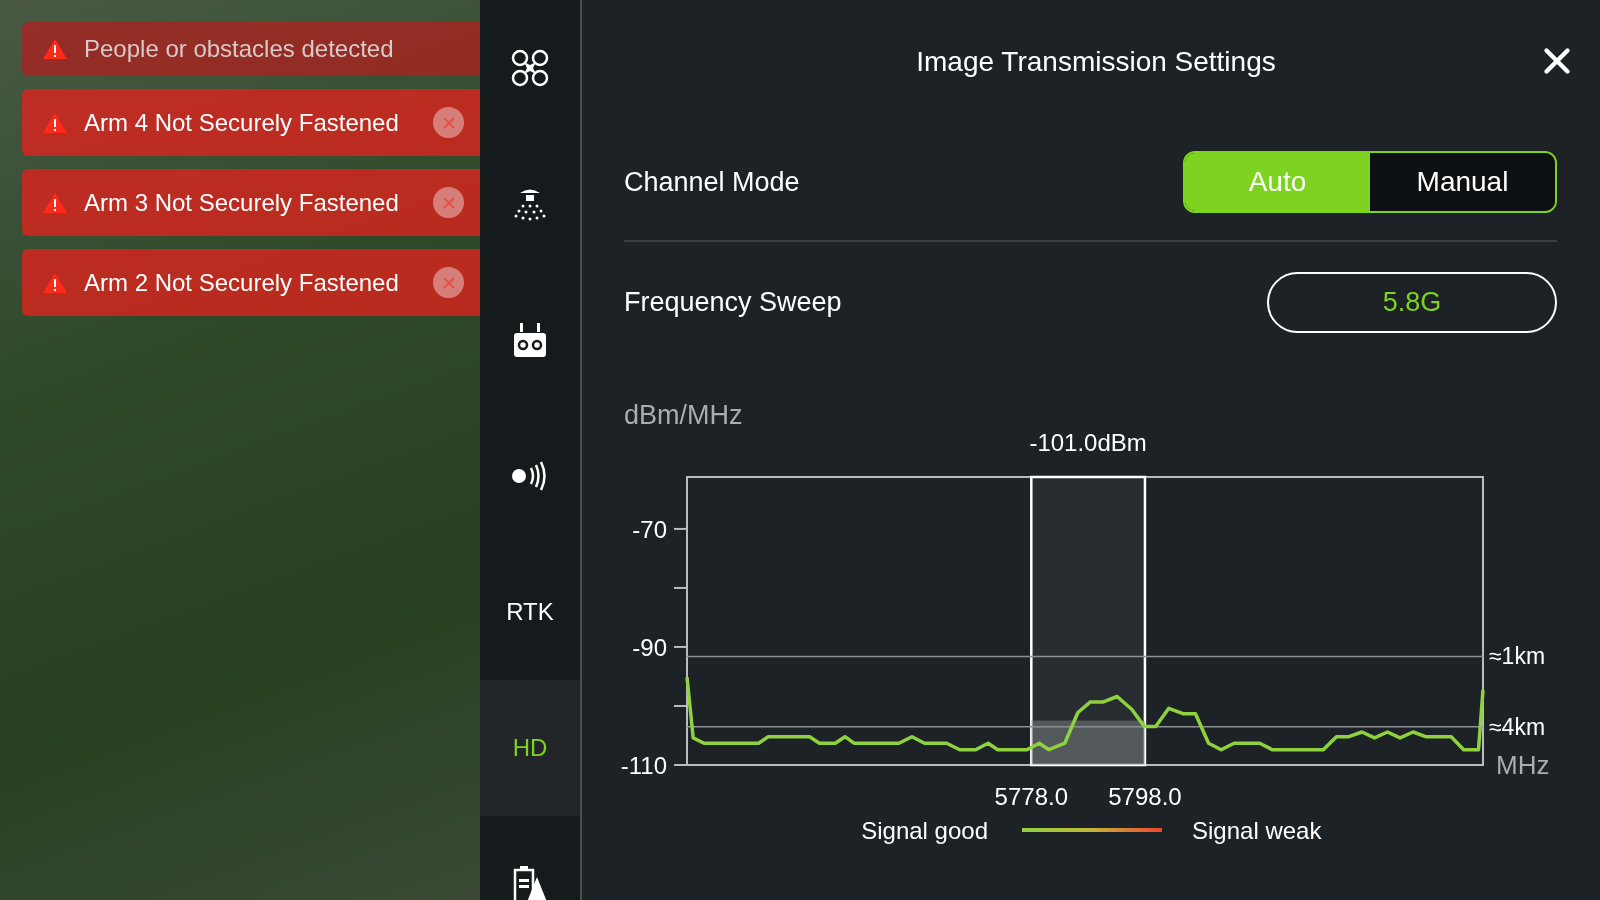 The width and height of the screenshot is (1600, 900). Describe the element at coordinates (1517, 656) in the screenshot. I see `range-label: ≈1km` at that location.